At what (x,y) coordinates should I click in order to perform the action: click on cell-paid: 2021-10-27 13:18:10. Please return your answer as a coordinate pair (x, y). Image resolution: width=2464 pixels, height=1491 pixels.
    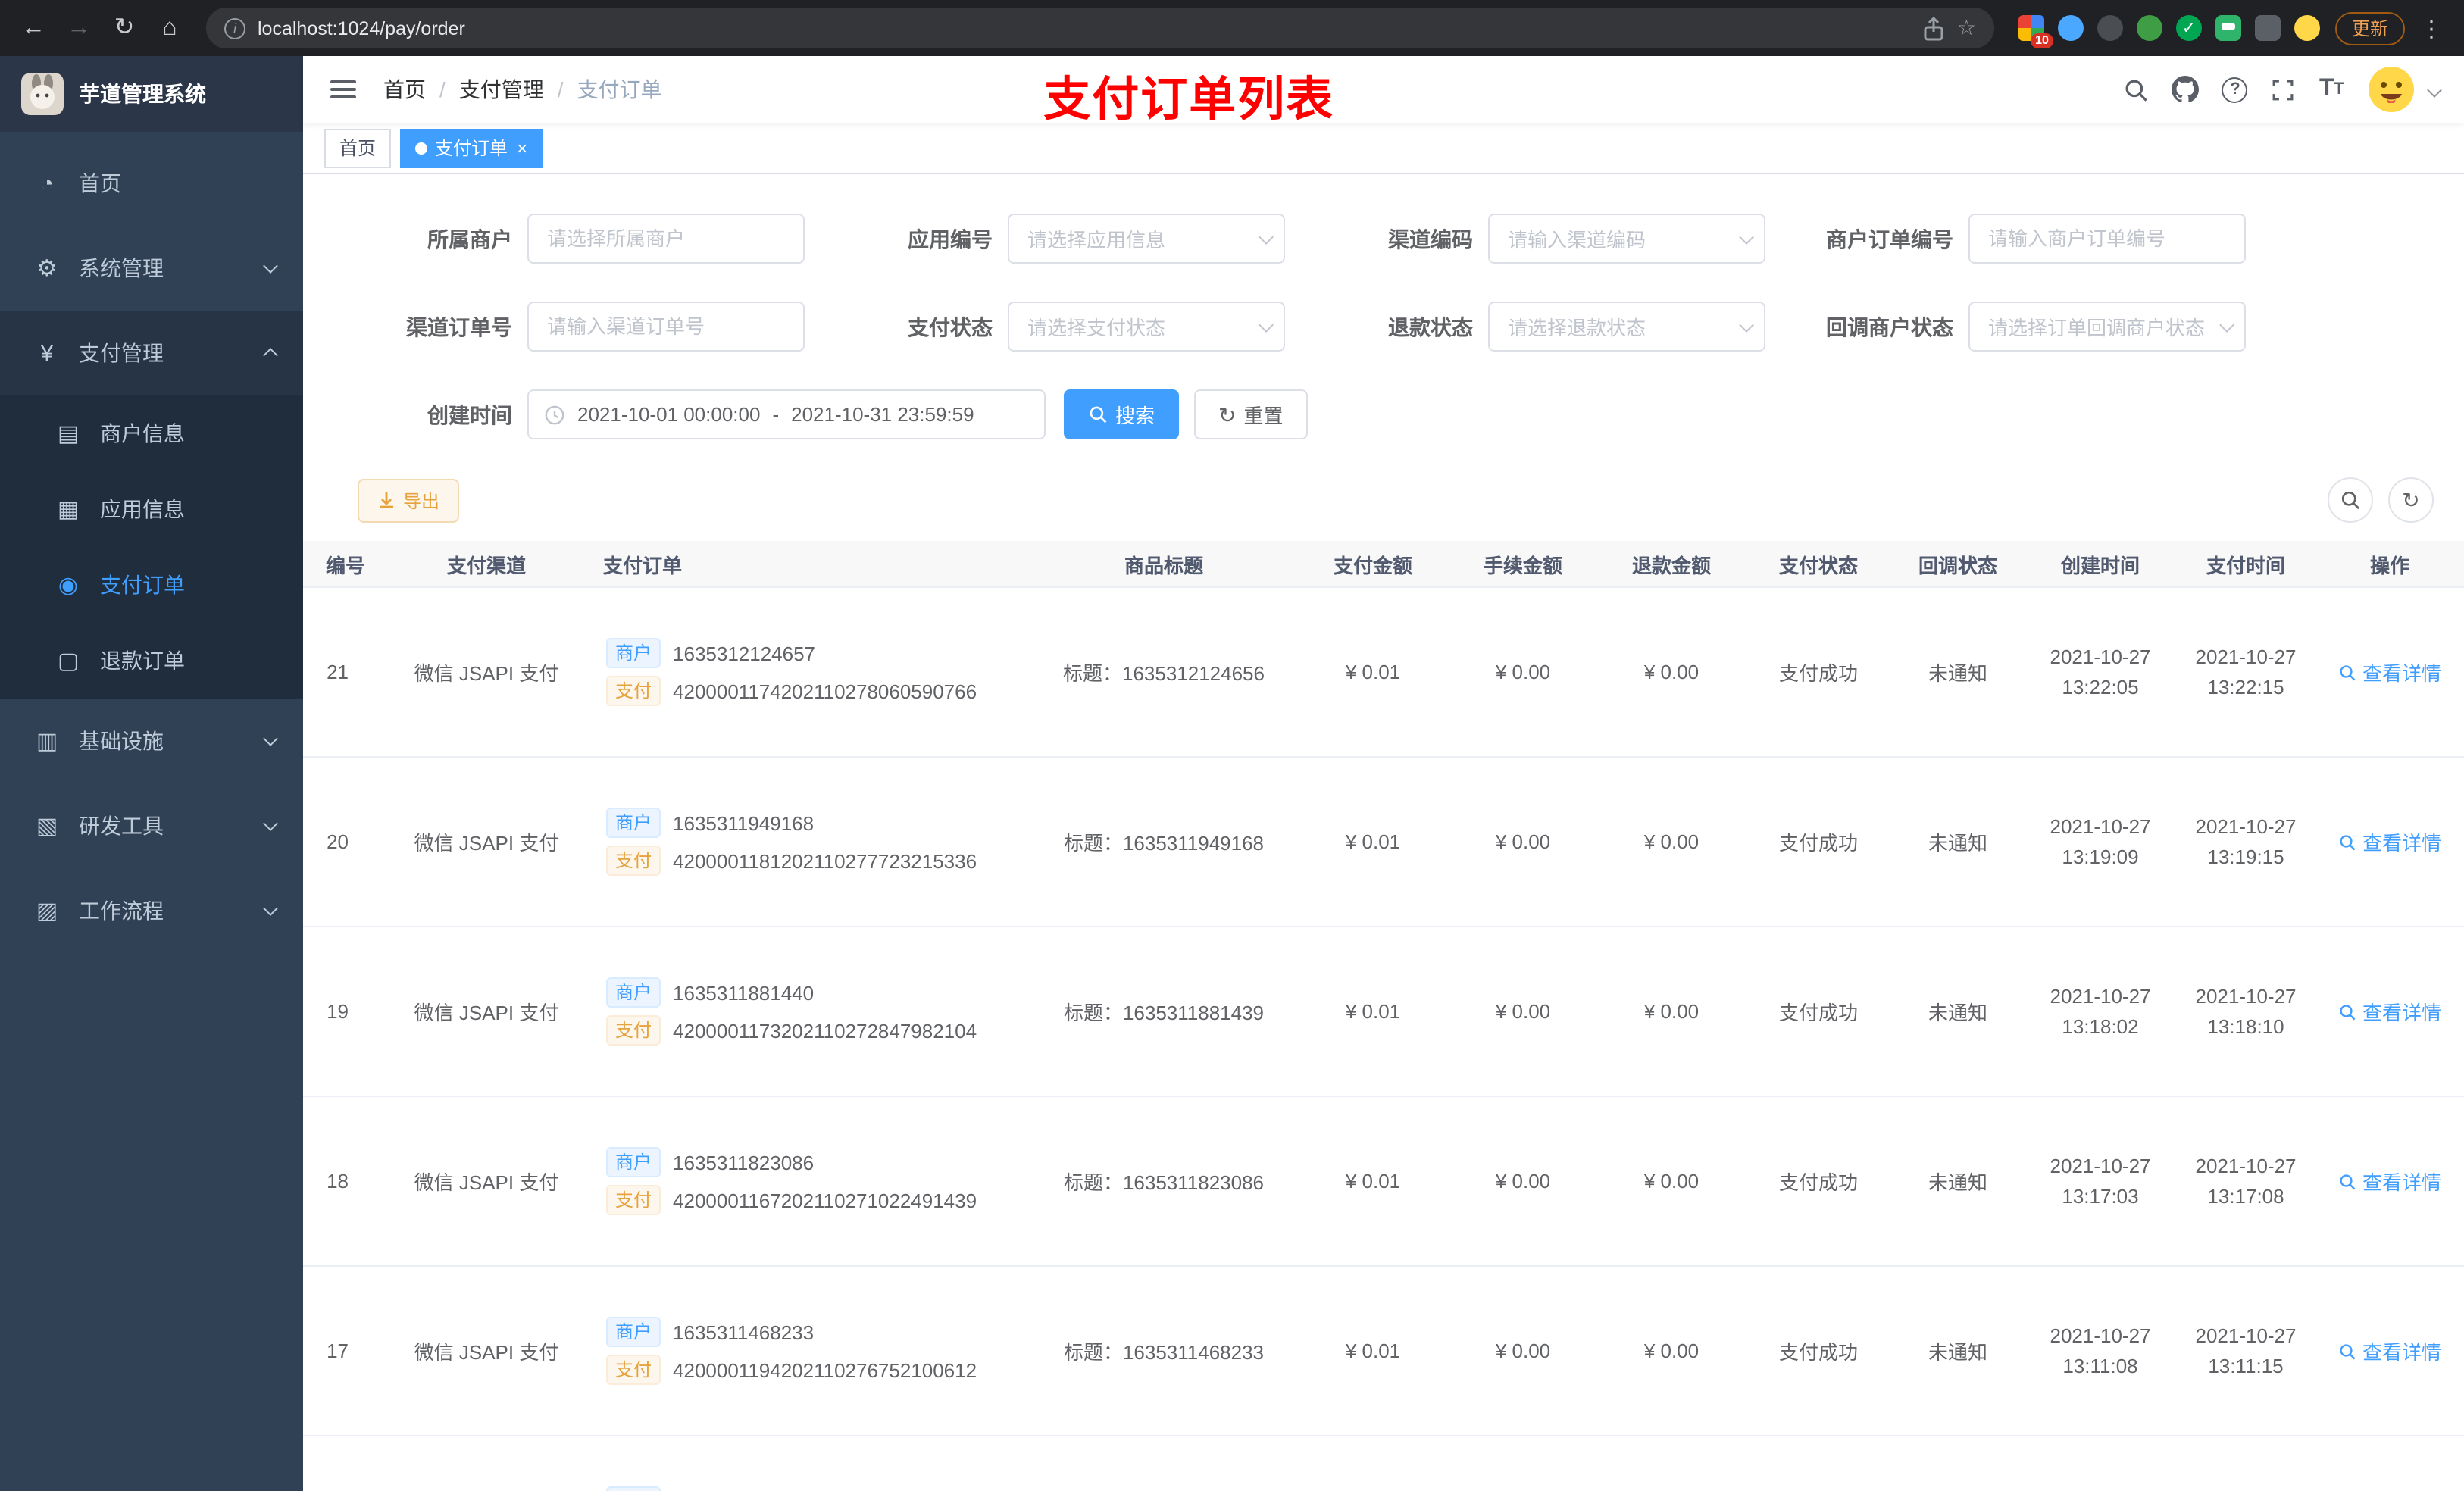
    Looking at the image, I should click on (2246, 1010).